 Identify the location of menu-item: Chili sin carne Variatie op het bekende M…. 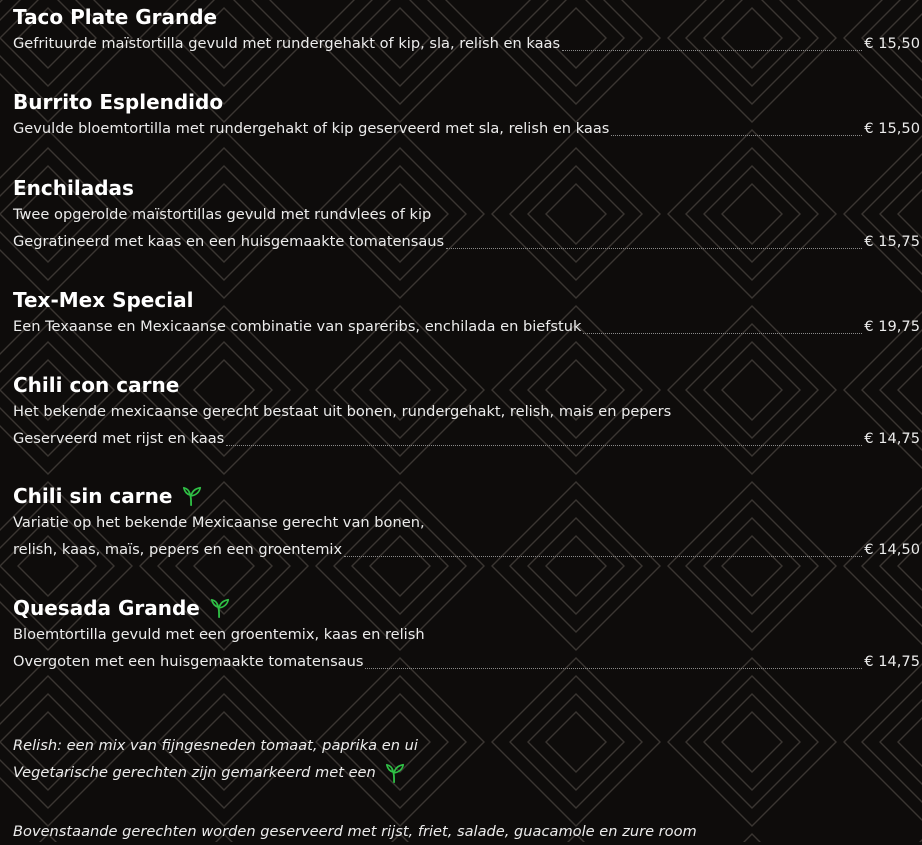
(466, 523).